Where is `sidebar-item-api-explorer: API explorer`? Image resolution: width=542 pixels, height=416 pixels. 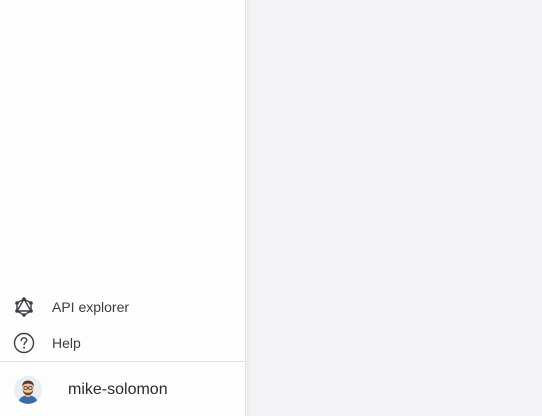
sidebar-item-api-explorer: API explorer is located at coordinates (122, 307).